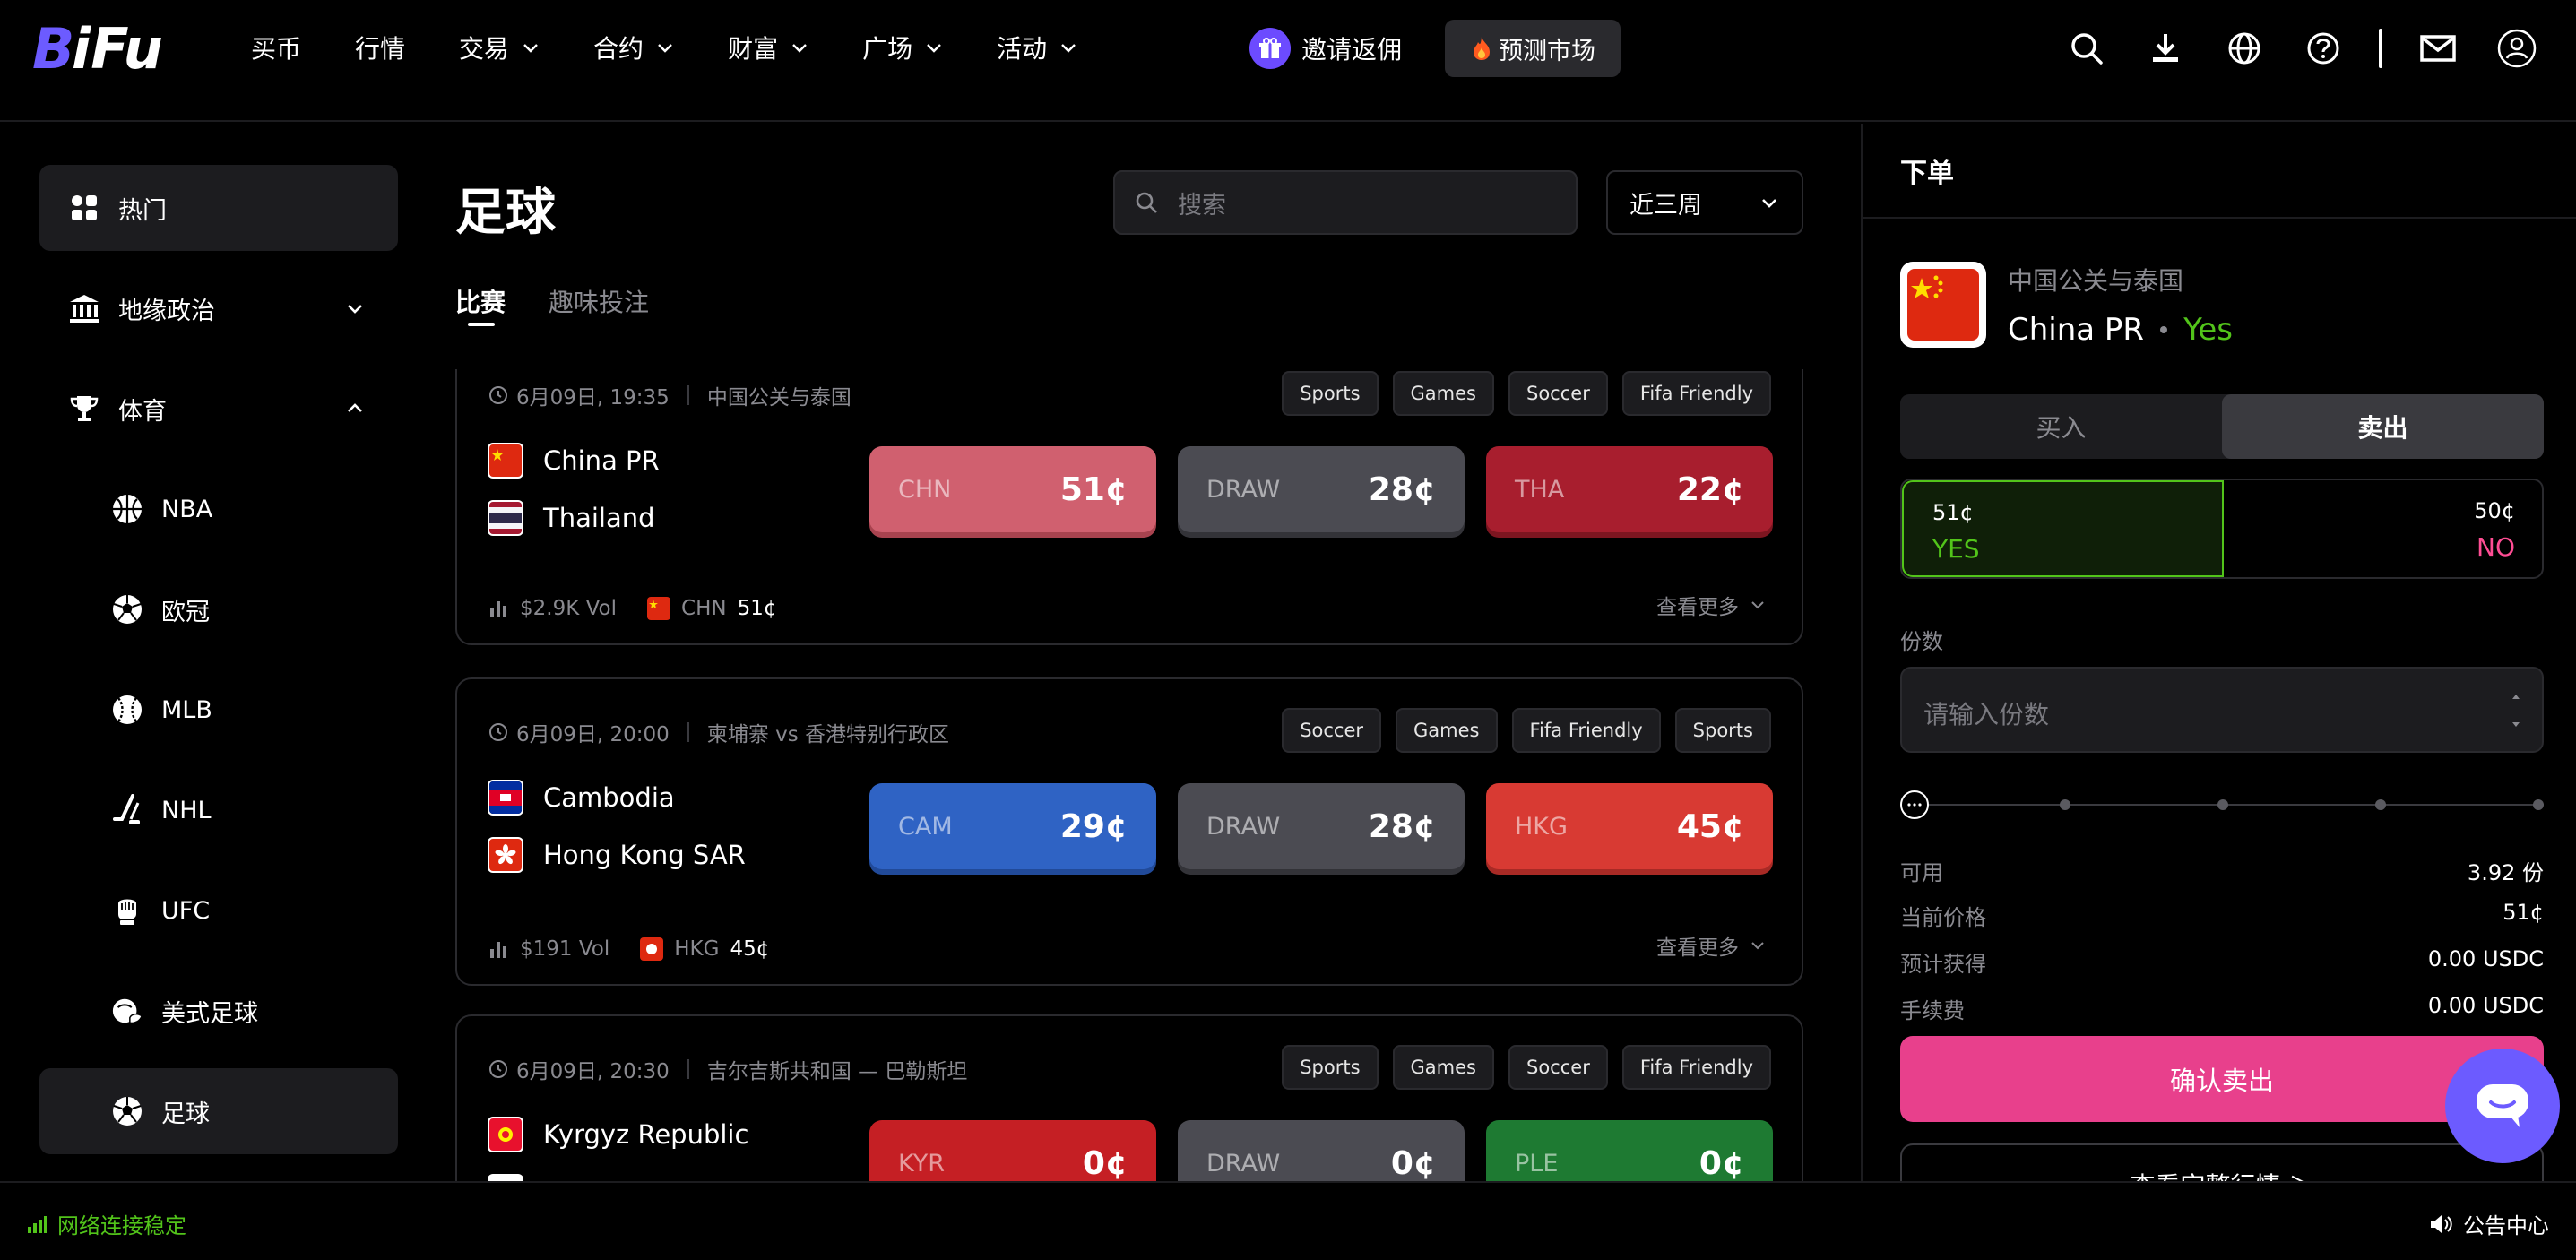 The image size is (2576, 1260). What do you see at coordinates (1325, 48) in the screenshot?
I see `invite-rebate-button: 邀请返佣` at bounding box center [1325, 48].